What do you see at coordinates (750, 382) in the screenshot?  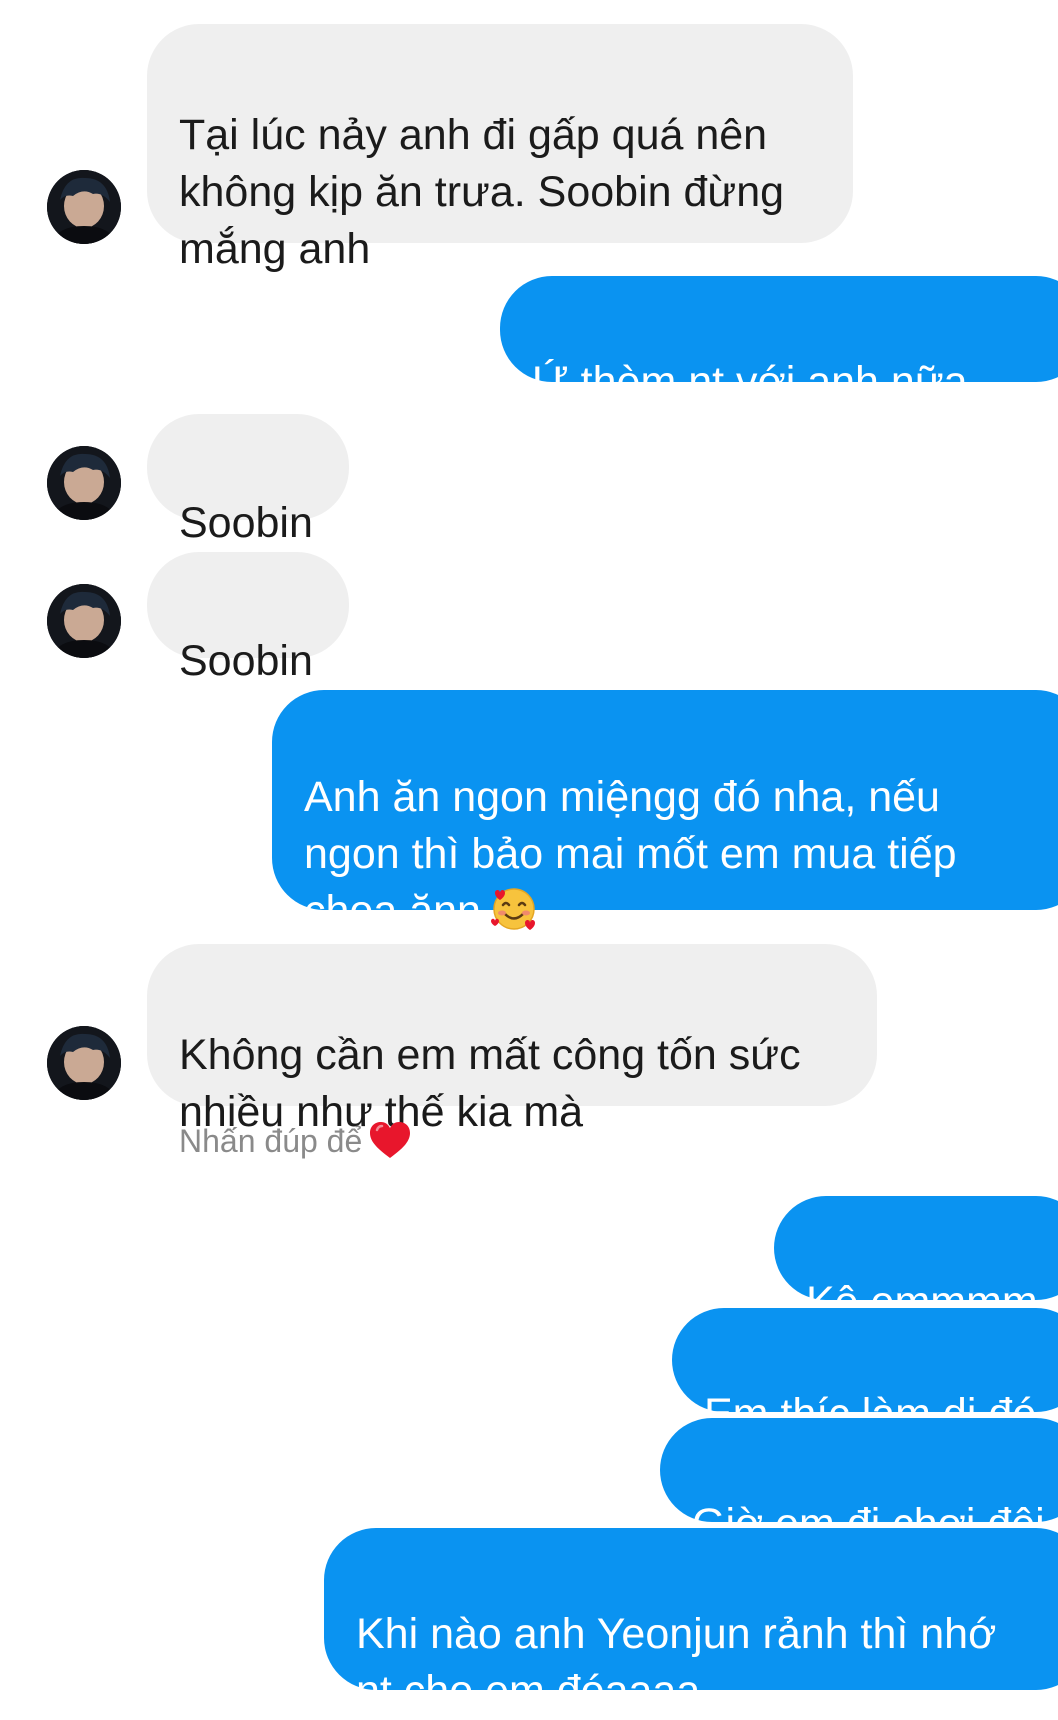 I see `message-text: Ứ thèm nt với anh nữa` at bounding box center [750, 382].